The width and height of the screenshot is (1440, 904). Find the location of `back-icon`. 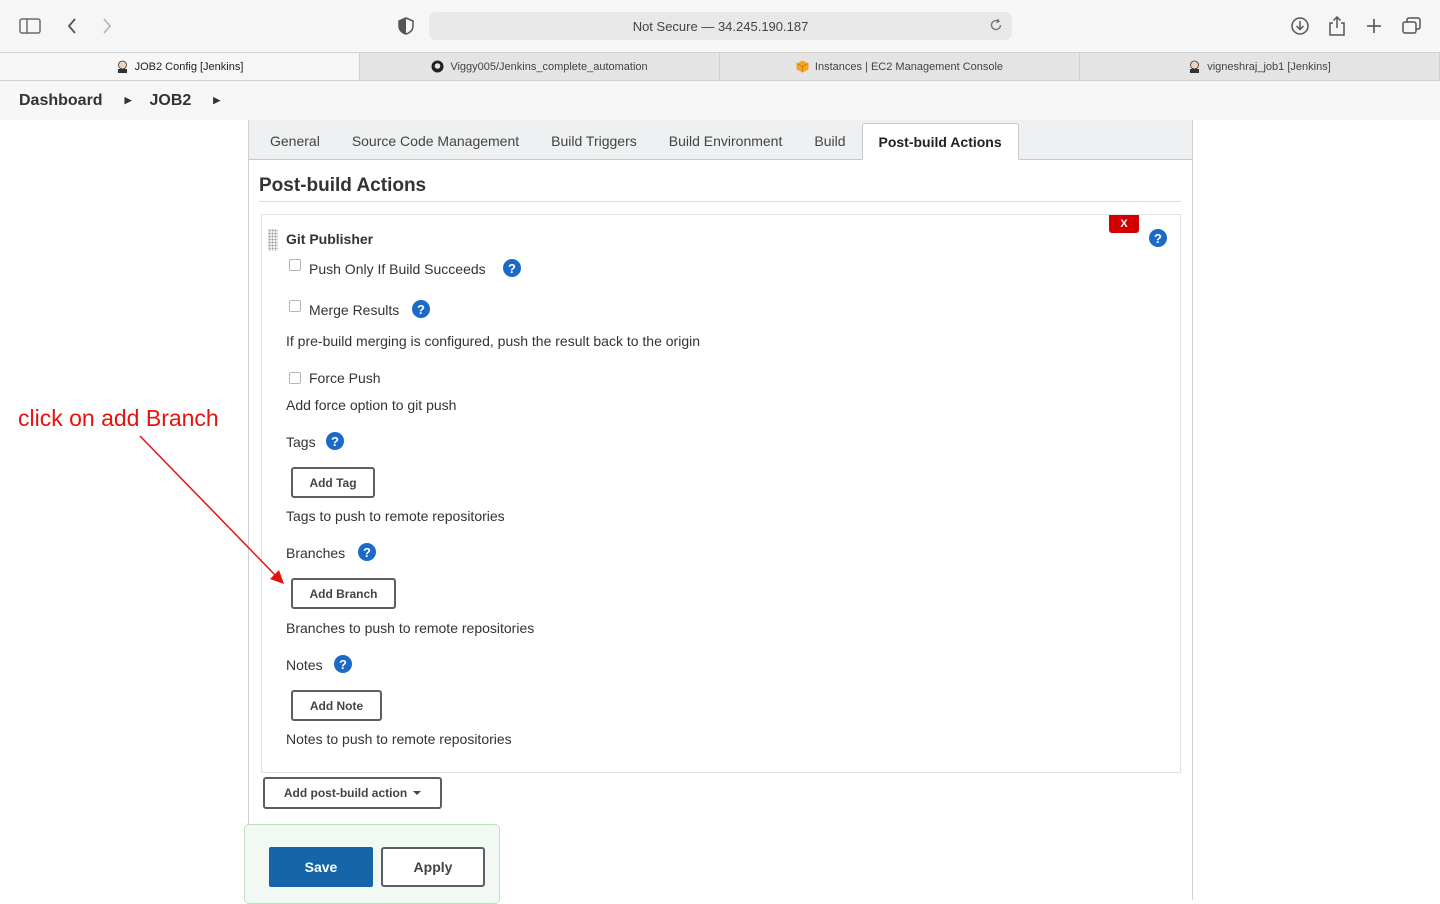

back-icon is located at coordinates (72, 26).